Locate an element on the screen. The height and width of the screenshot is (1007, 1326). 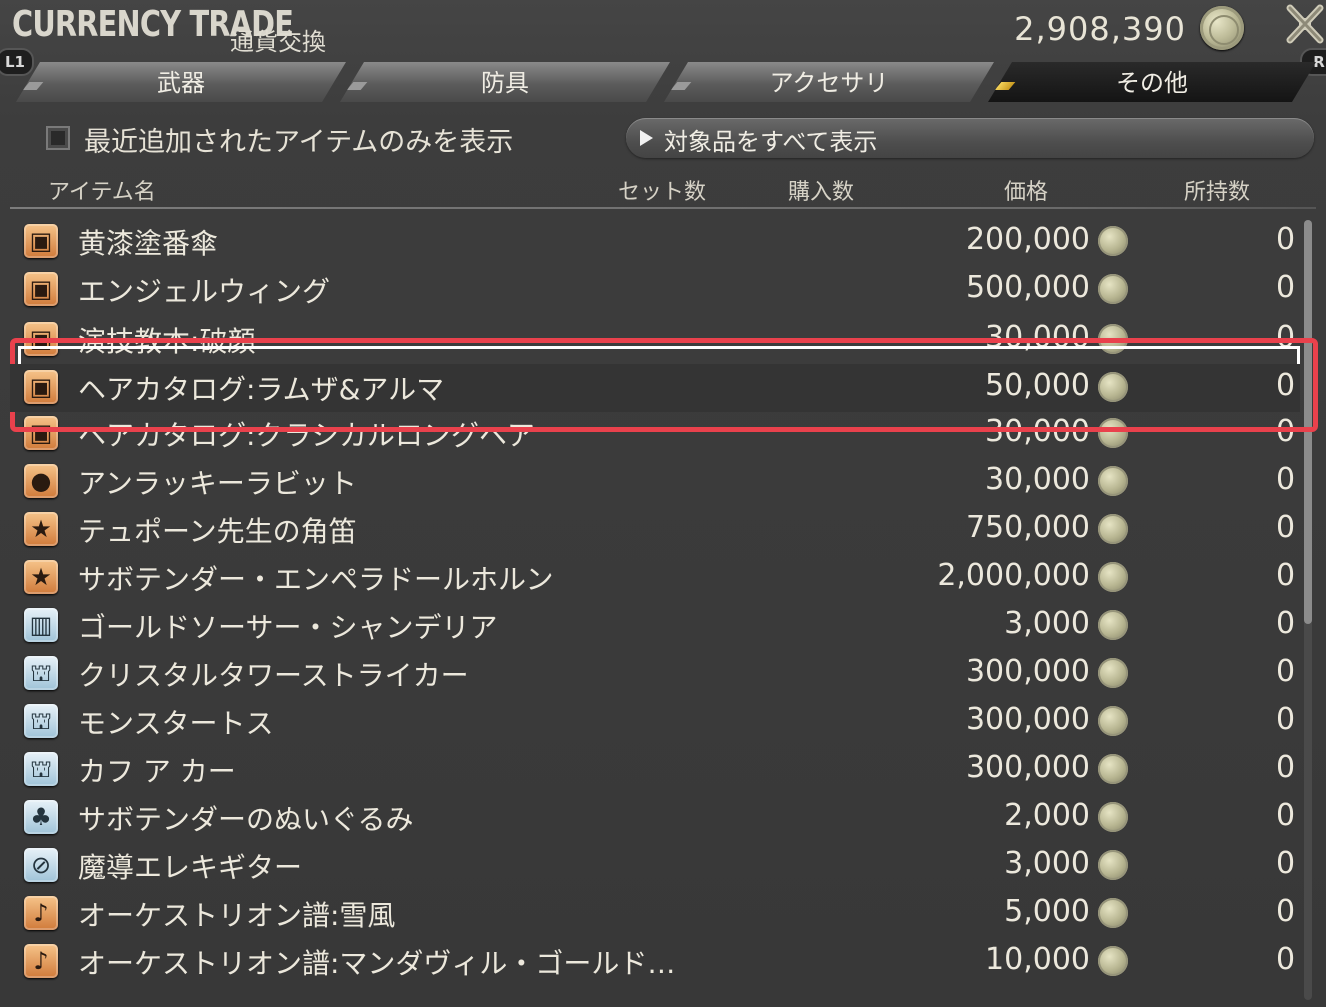
item-price: 500,000 is located at coordinates (1027, 287).